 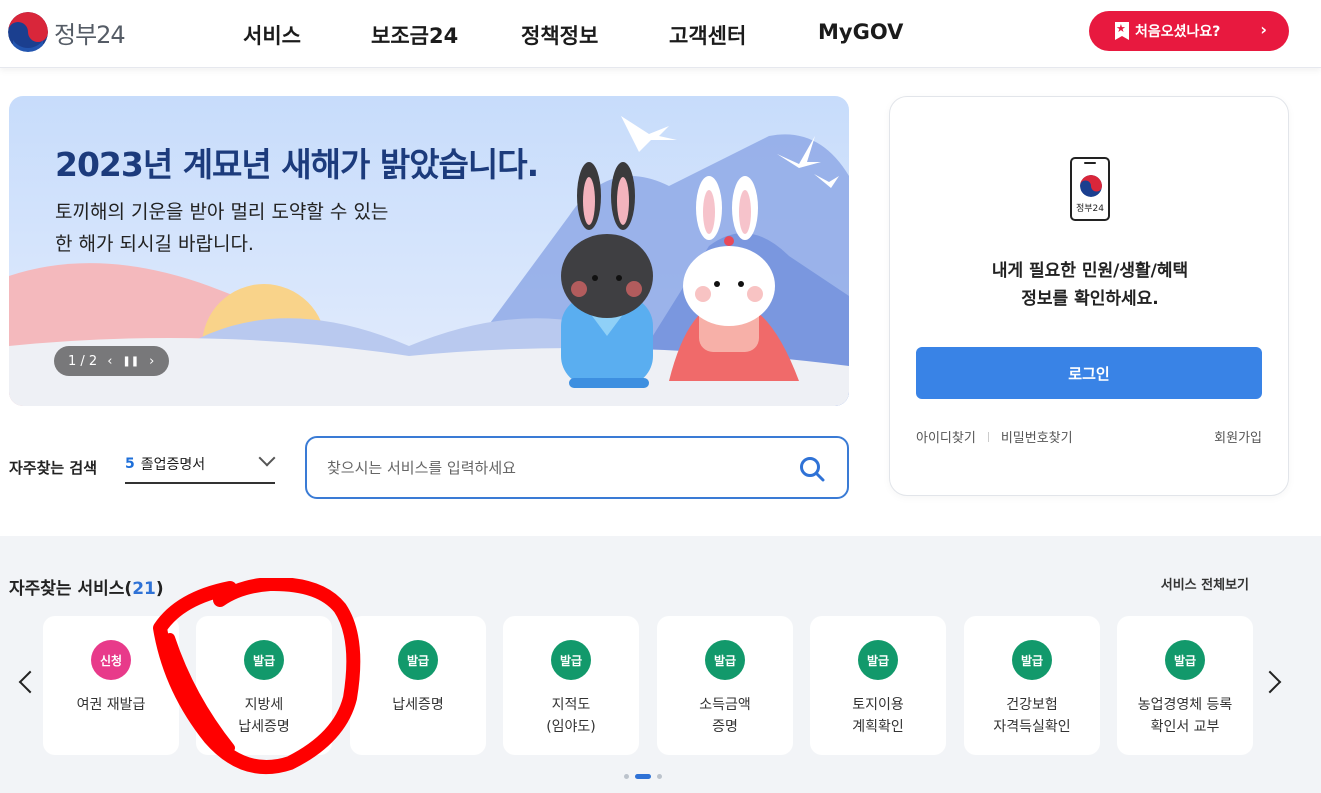 What do you see at coordinates (878, 727) in the screenshot?
I see `service-label-line2: 계획확인` at bounding box center [878, 727].